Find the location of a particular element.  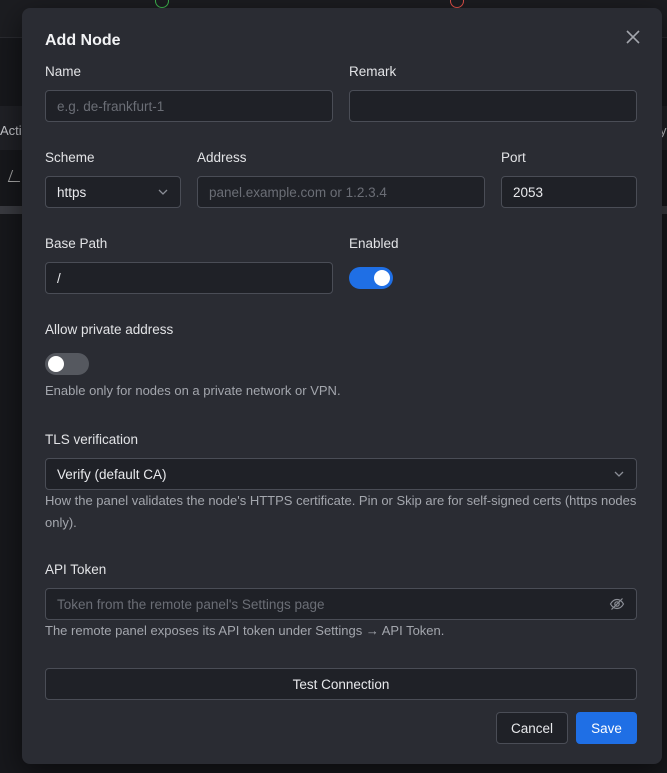

api-token-label: API Token is located at coordinates (76, 569).